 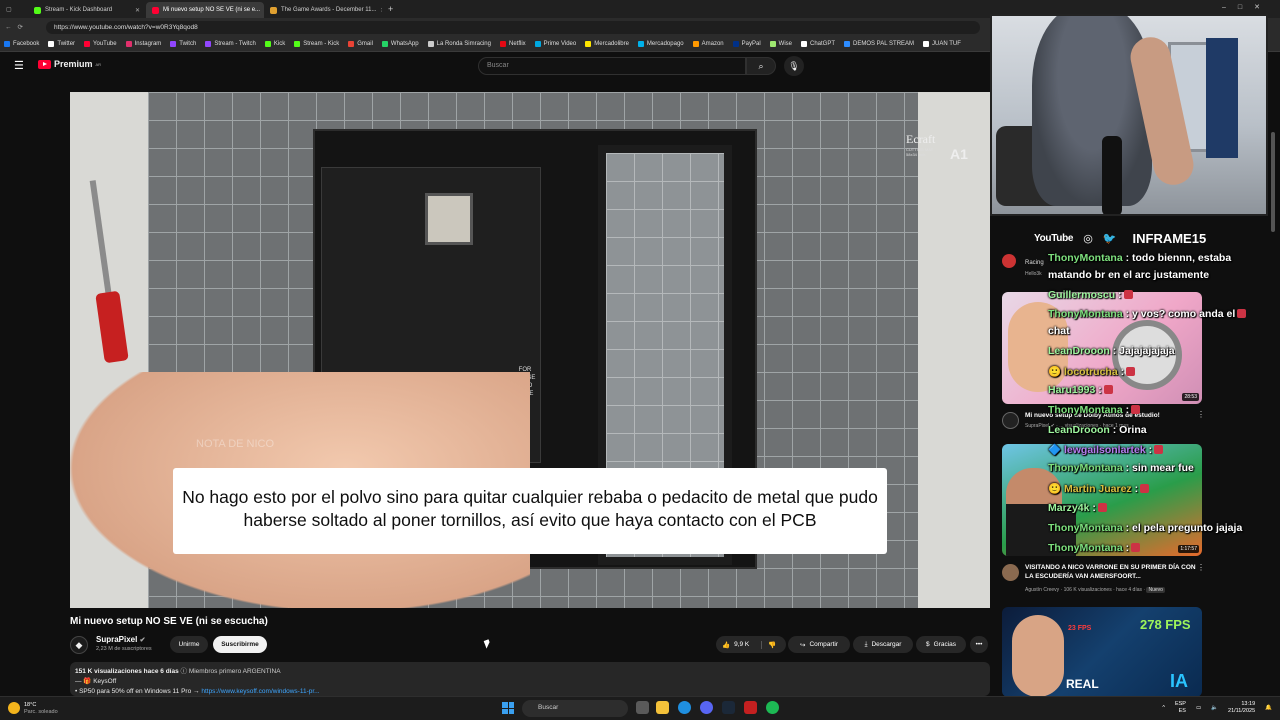 I want to click on bookmark-item: Kick, so click(x=274, y=43).